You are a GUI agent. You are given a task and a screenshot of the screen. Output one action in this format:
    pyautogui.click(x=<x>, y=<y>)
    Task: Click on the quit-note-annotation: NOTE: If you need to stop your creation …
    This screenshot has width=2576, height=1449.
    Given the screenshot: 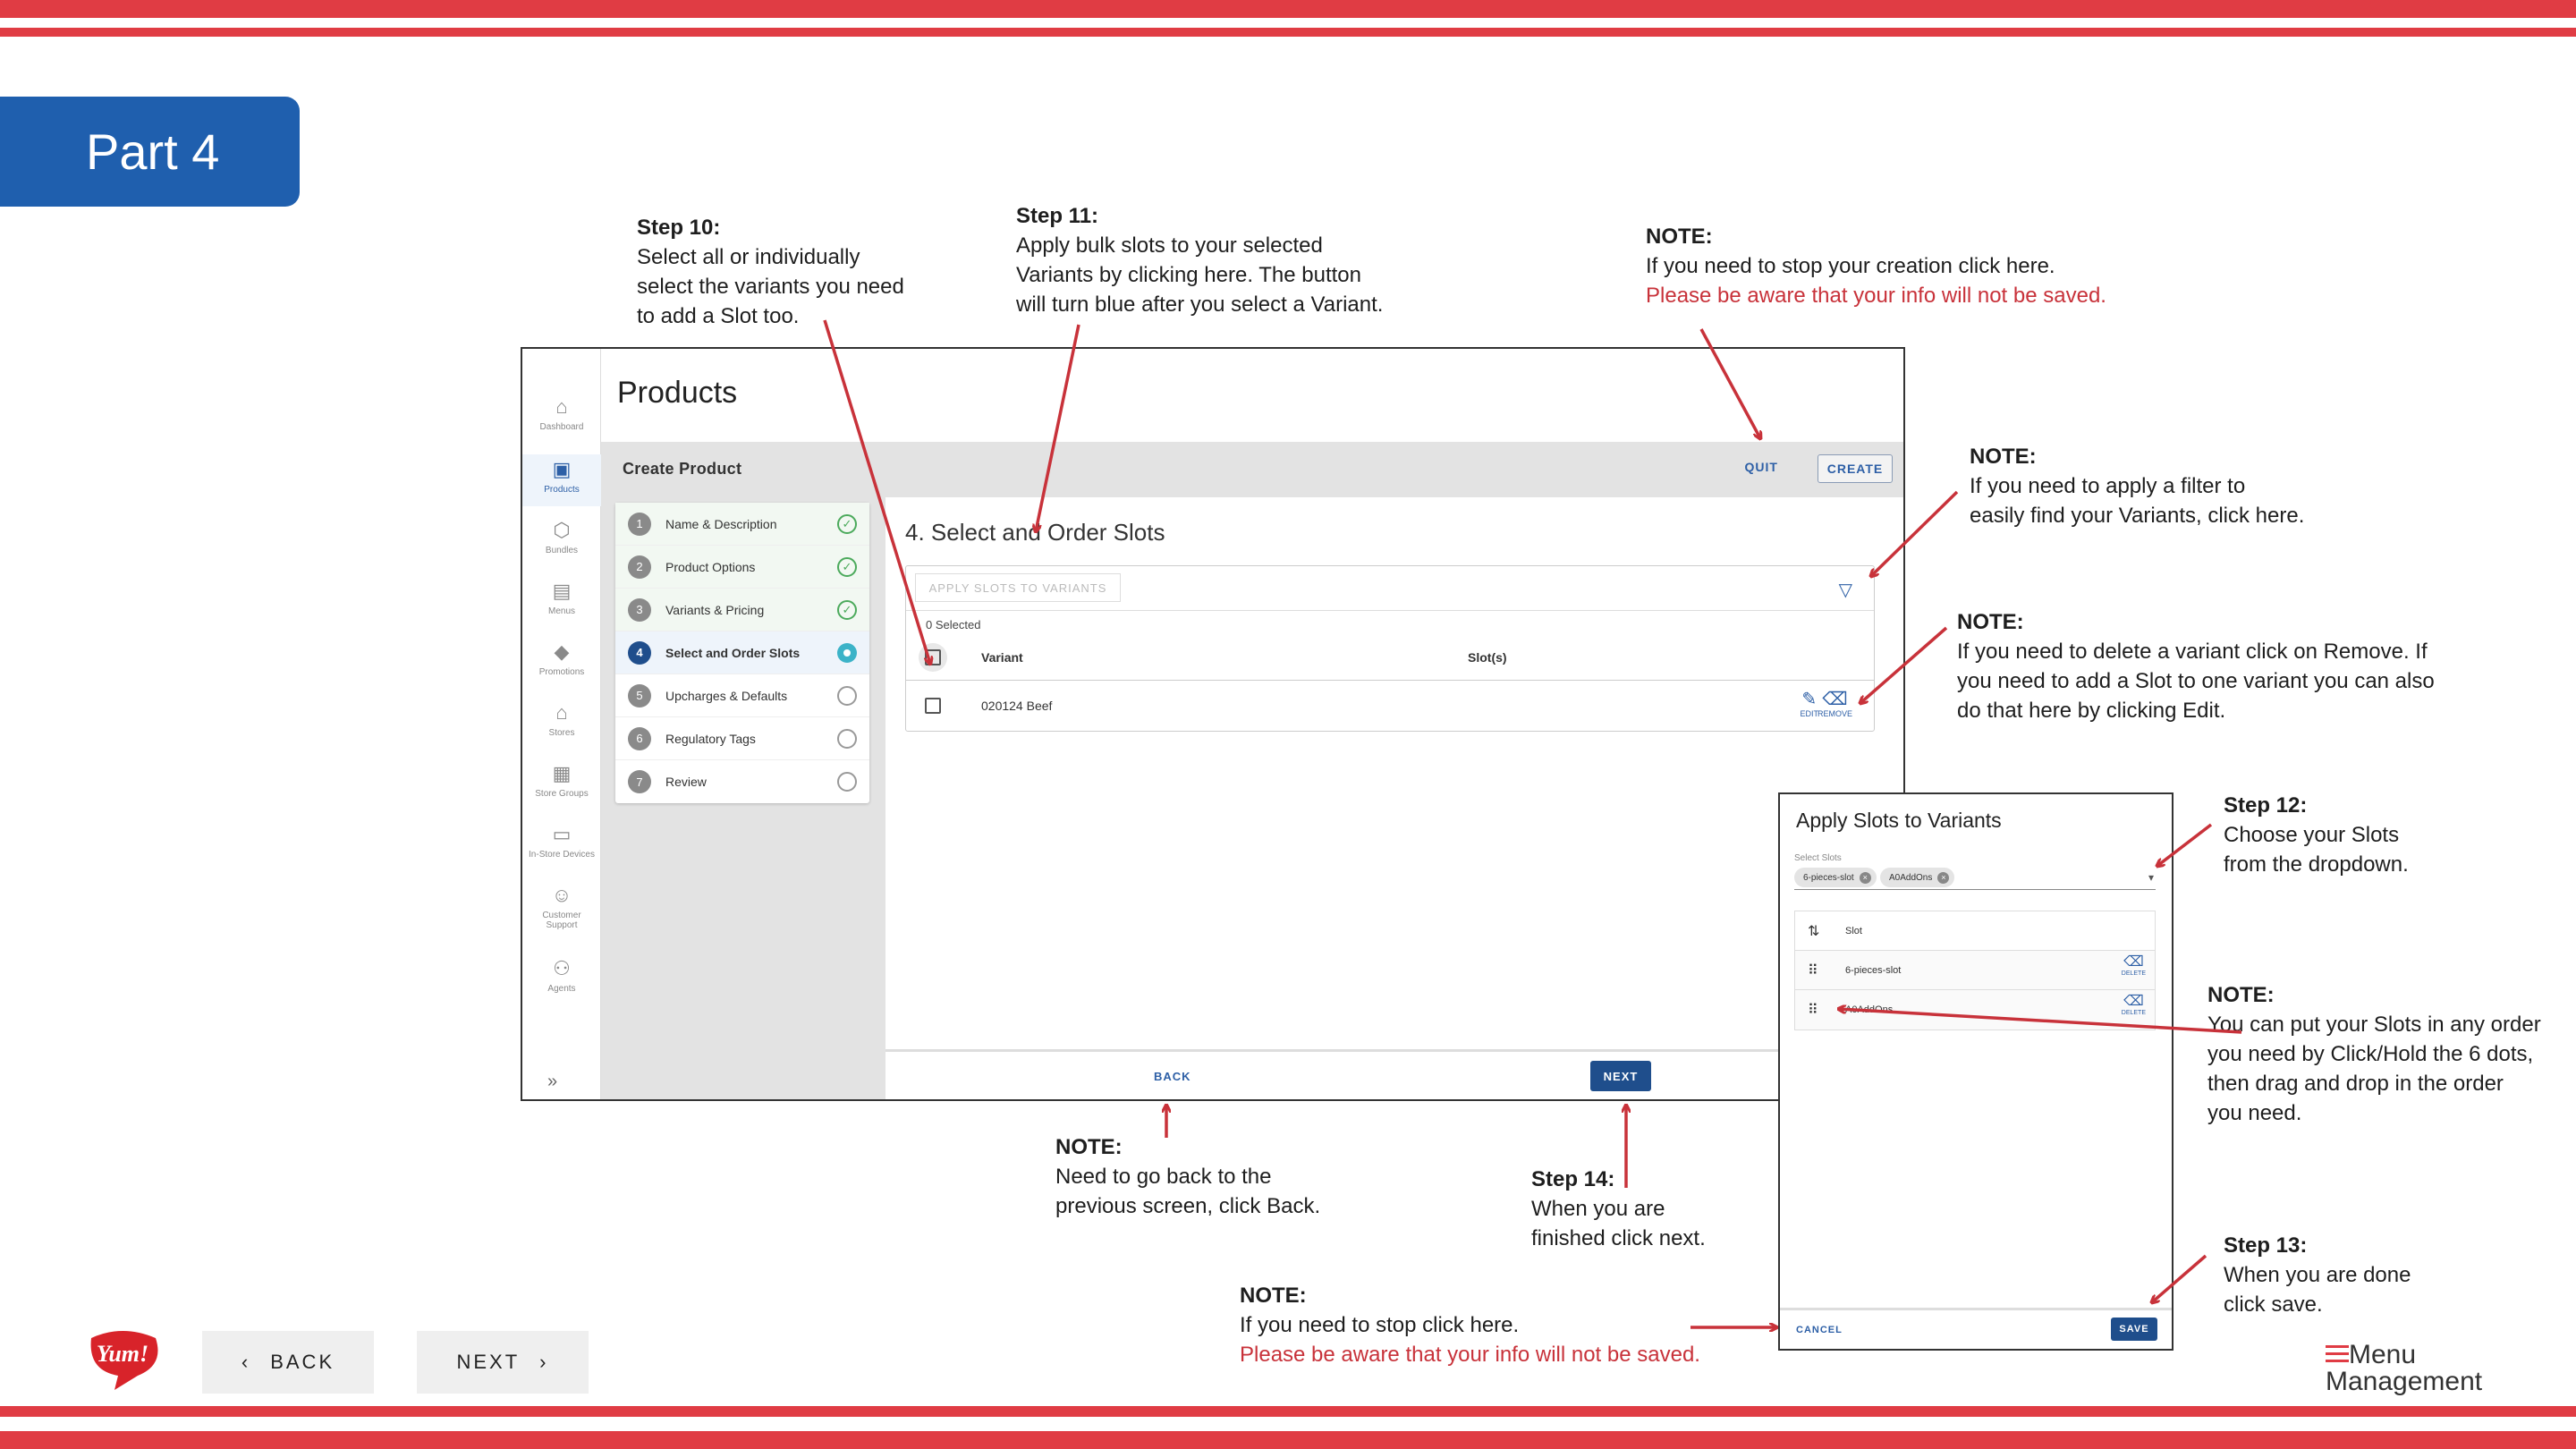 What is the action you would take?
    pyautogui.click(x=1876, y=266)
    